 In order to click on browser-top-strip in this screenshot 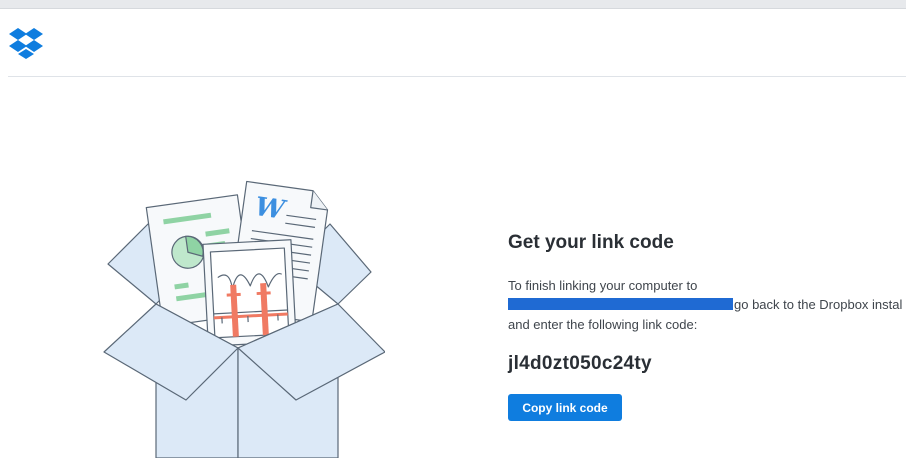, I will do `click(453, 4)`.